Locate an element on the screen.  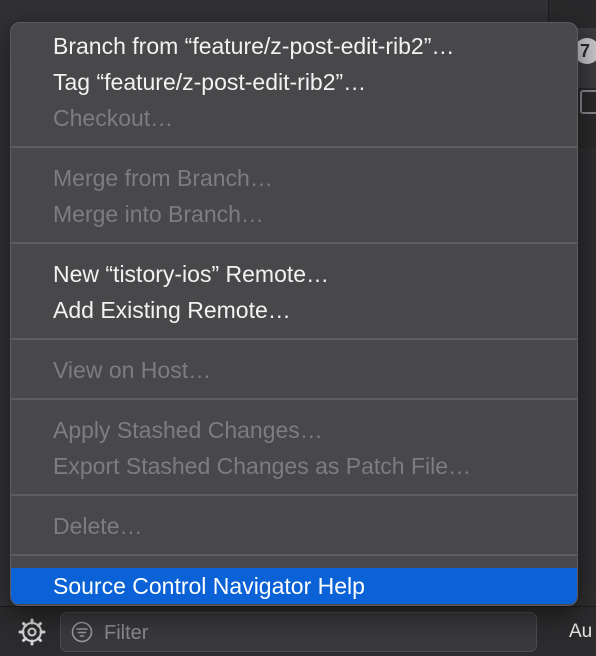
filter-input: Filter is located at coordinates (298, 632).